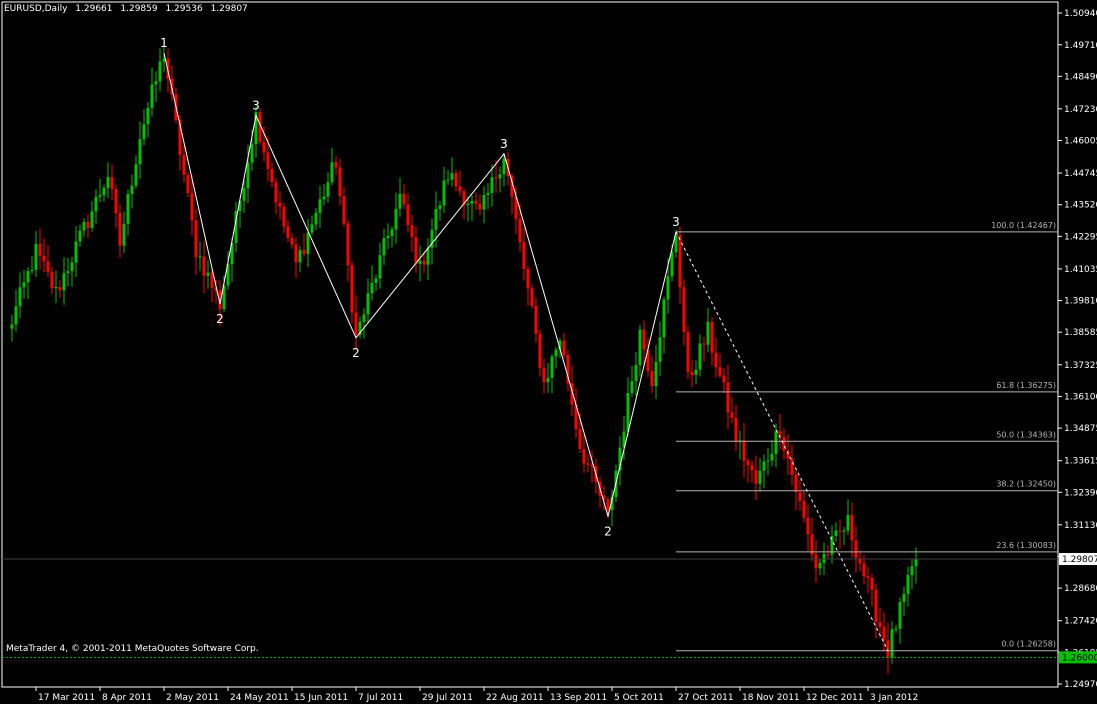  Describe the element at coordinates (1080, 206) in the screenshot. I see `y-tick-label: 1.43520` at that location.